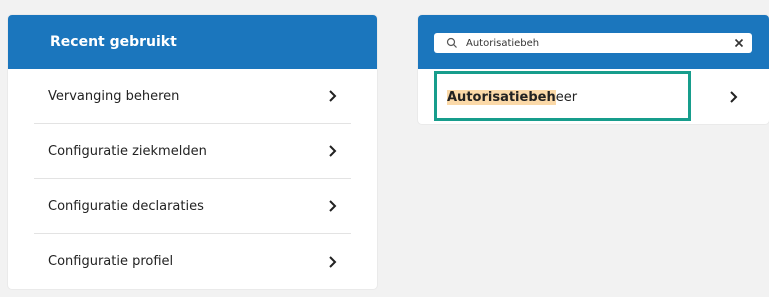 This screenshot has height=297, width=769. Describe the element at coordinates (192, 96) in the screenshot. I see `recent-item-vervanging-beheren: Vervanging beheren` at that location.